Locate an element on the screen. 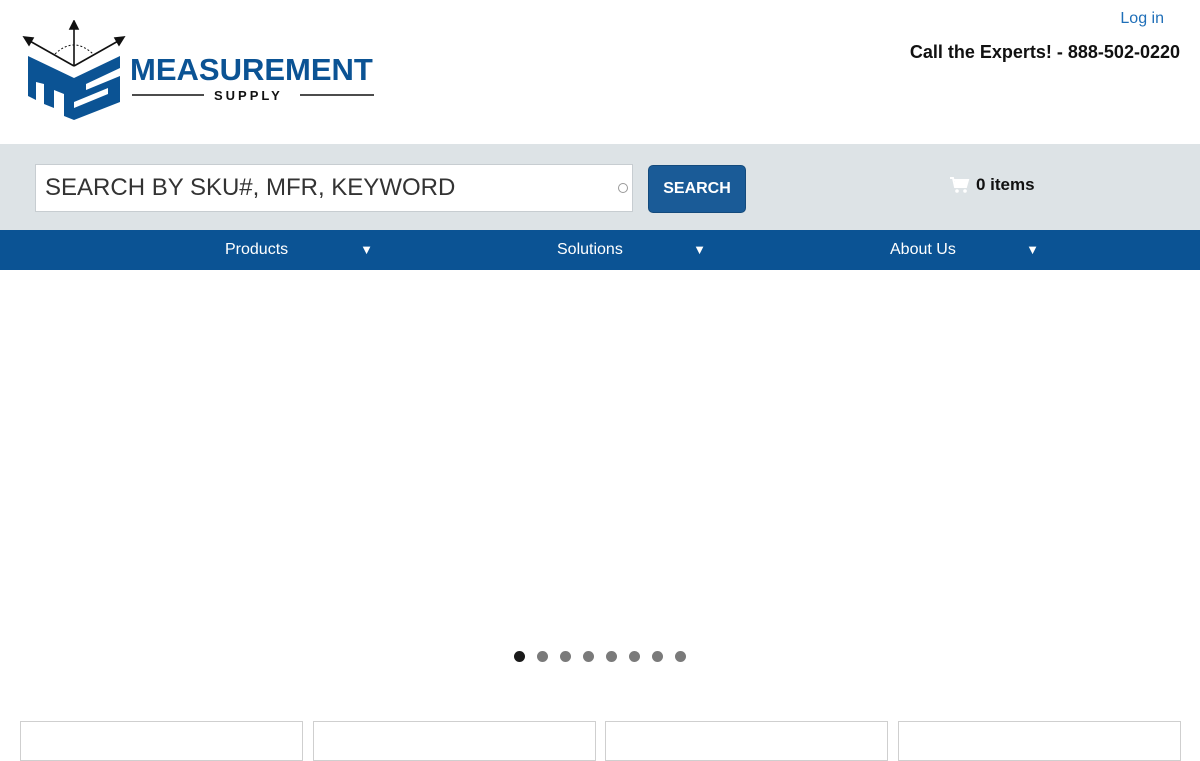 The width and height of the screenshot is (1200, 761). main-navigation: Products ▼ Solutions ▼ About Us ▼ is located at coordinates (600, 250).